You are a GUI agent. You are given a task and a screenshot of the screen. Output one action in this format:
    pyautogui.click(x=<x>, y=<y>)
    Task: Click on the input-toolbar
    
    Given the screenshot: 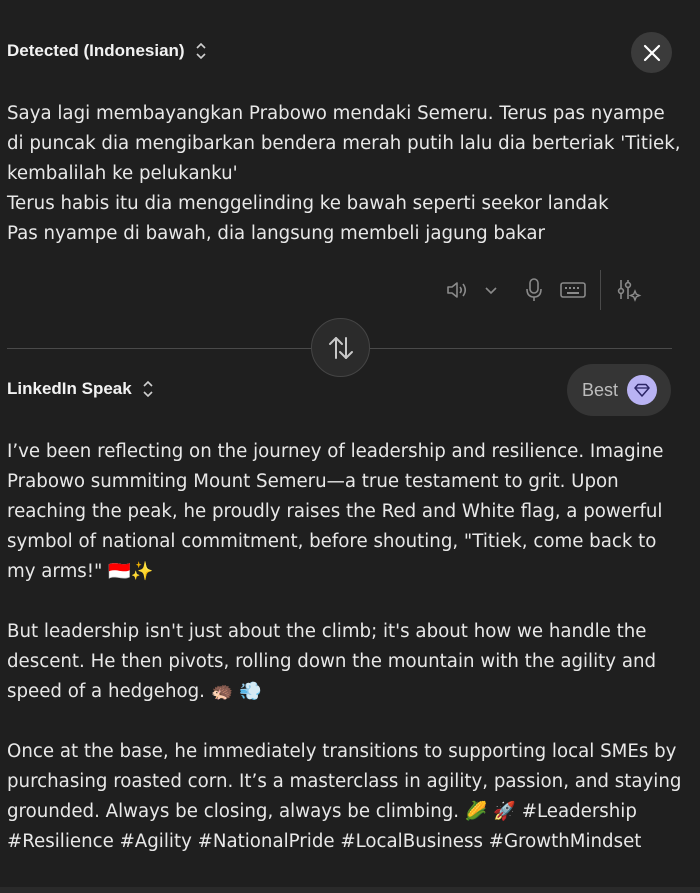 What is the action you would take?
    pyautogui.click(x=541, y=290)
    